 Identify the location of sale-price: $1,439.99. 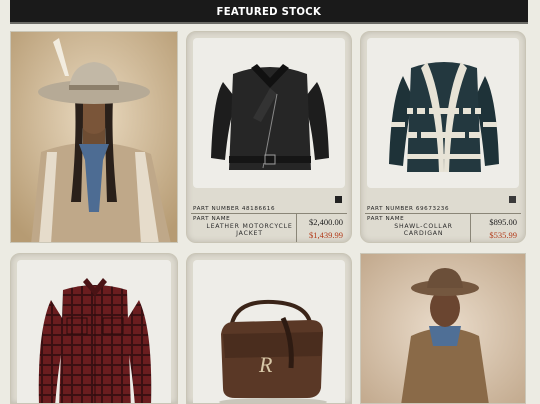
(326, 235).